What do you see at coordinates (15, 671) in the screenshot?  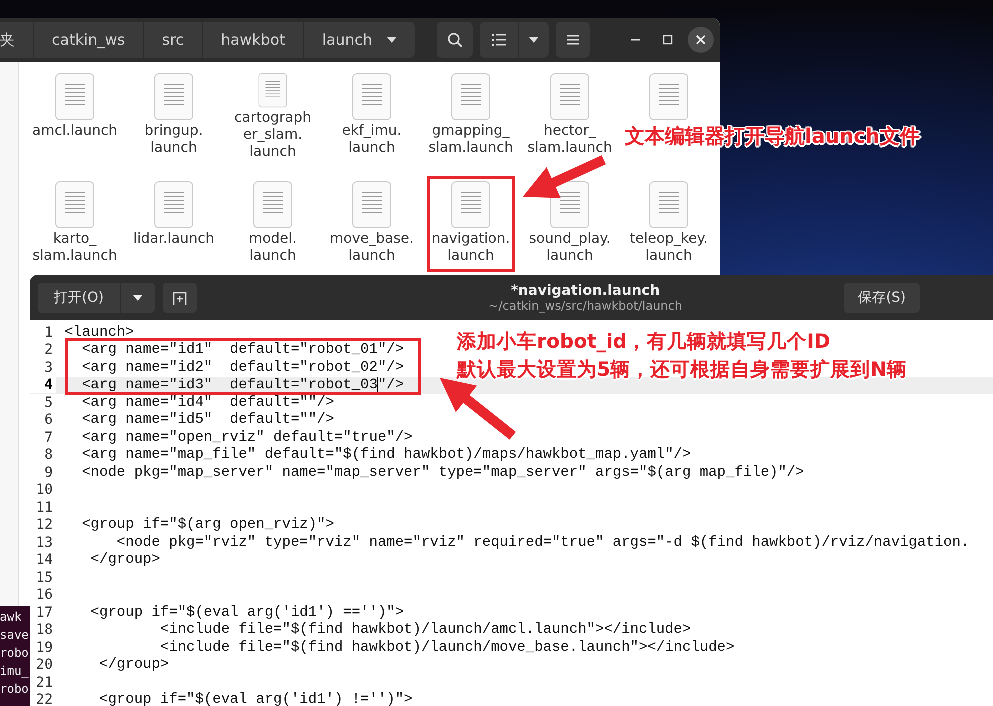 I see `terminal-text: imu_` at bounding box center [15, 671].